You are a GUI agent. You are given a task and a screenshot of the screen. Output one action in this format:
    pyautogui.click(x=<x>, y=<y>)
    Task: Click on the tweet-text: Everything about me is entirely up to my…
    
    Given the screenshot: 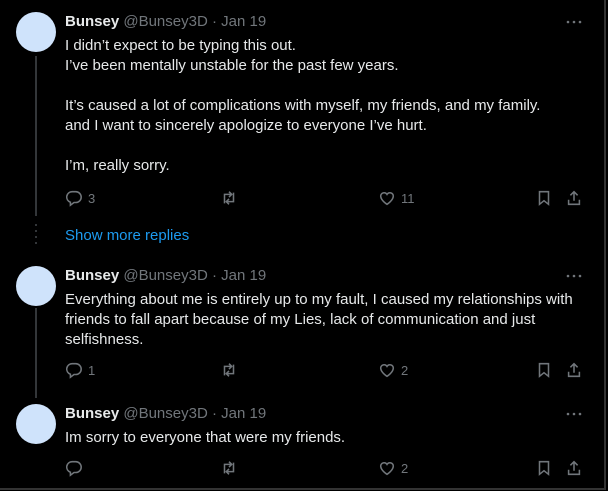 What is the action you would take?
    pyautogui.click(x=325, y=320)
    